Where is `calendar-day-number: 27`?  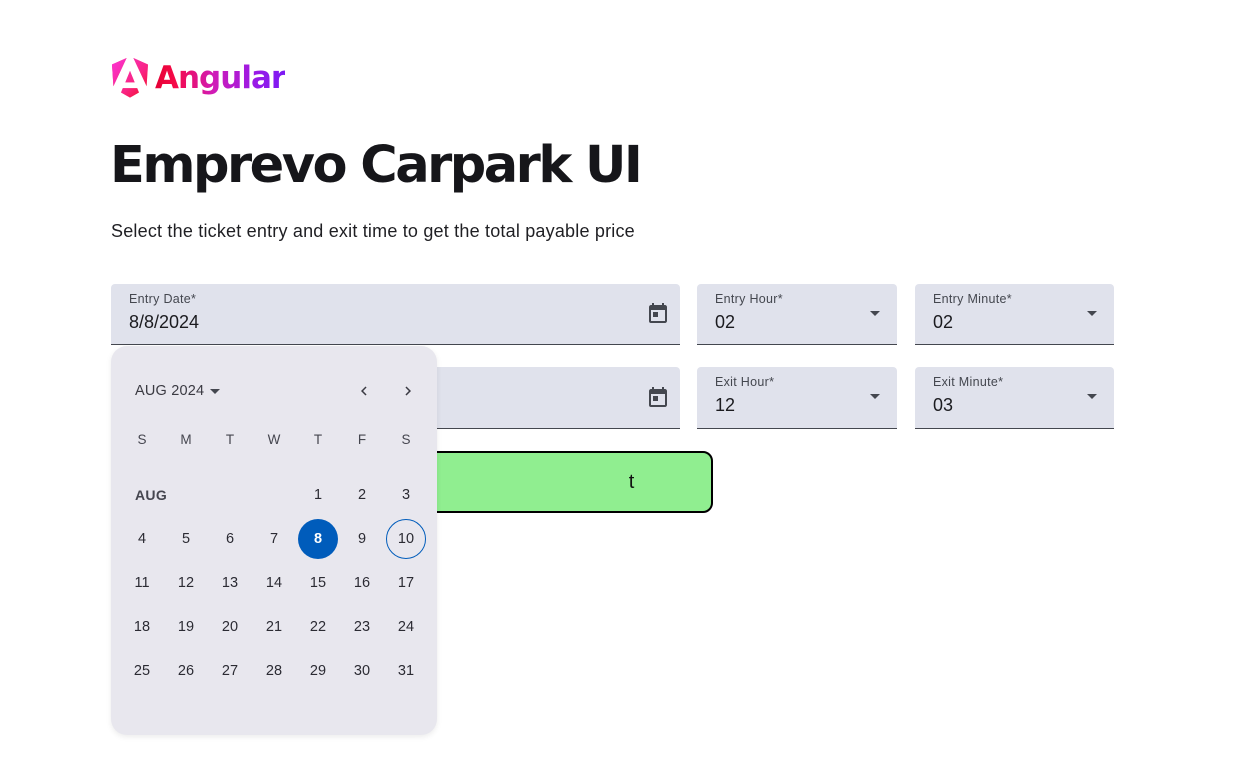
calendar-day-number: 27 is located at coordinates (230, 671).